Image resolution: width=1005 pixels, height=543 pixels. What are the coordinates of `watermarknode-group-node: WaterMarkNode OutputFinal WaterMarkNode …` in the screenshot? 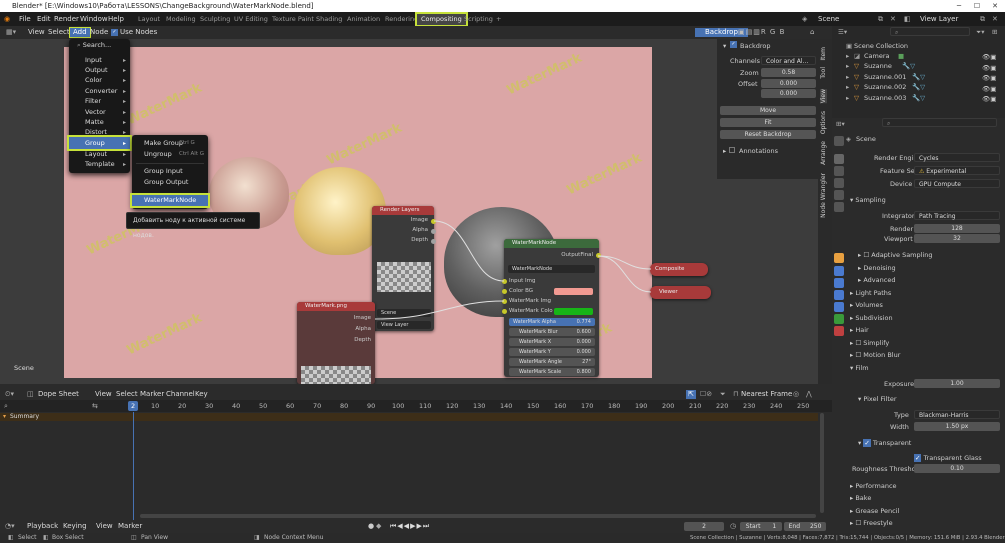 It's located at (551, 308).